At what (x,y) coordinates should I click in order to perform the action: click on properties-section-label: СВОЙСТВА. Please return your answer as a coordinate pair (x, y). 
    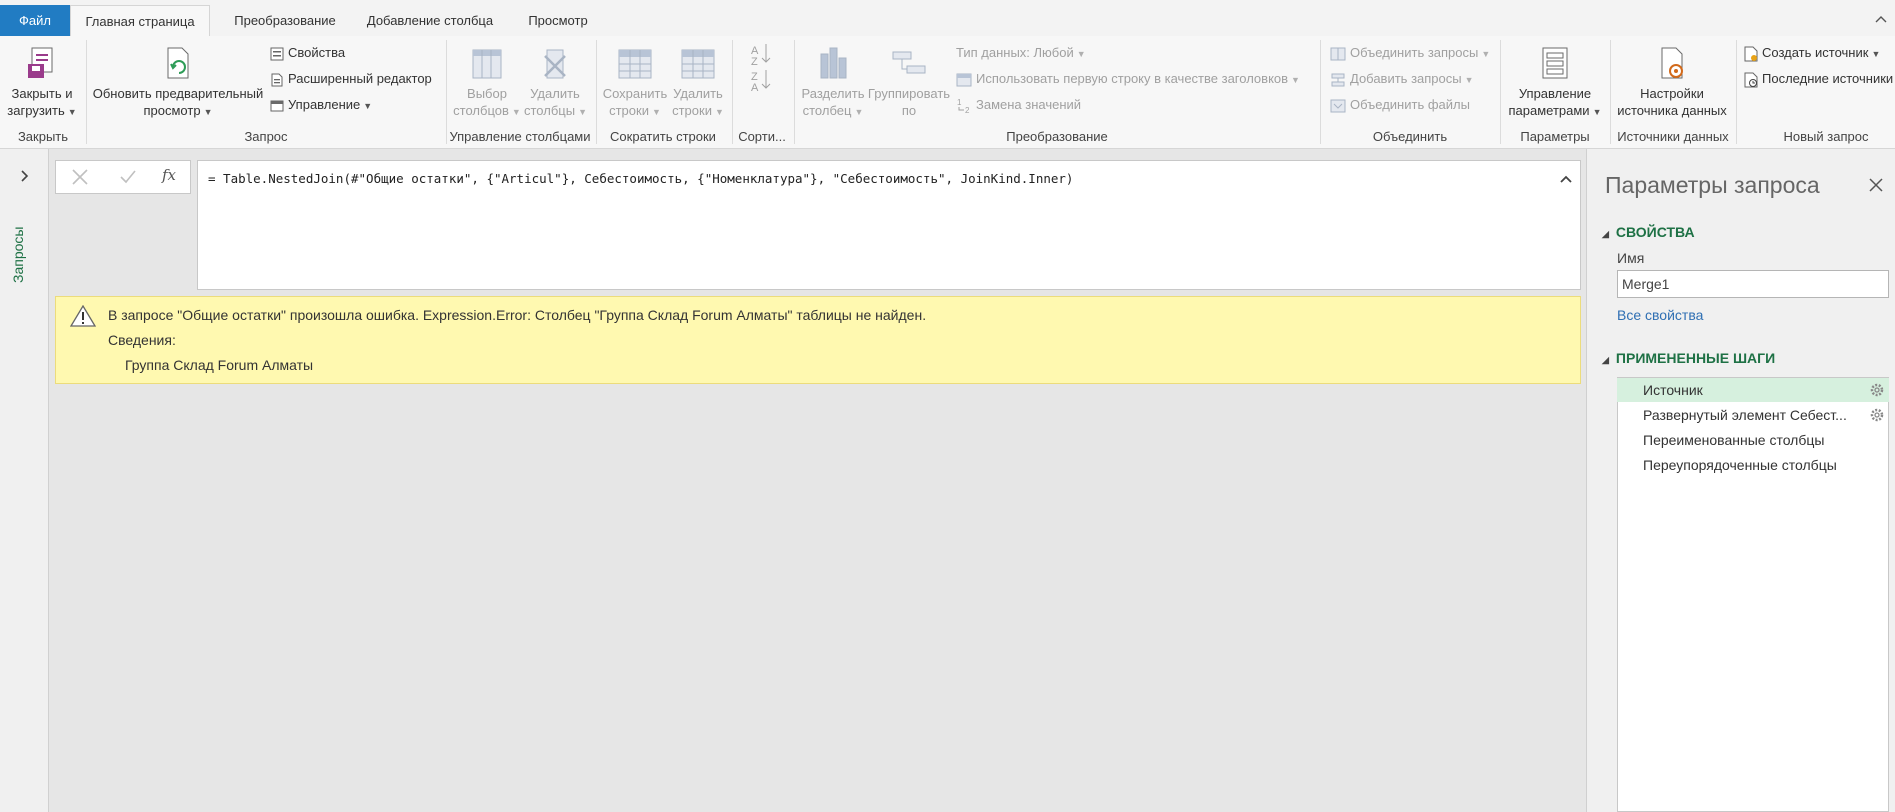
    Looking at the image, I should click on (1655, 232).